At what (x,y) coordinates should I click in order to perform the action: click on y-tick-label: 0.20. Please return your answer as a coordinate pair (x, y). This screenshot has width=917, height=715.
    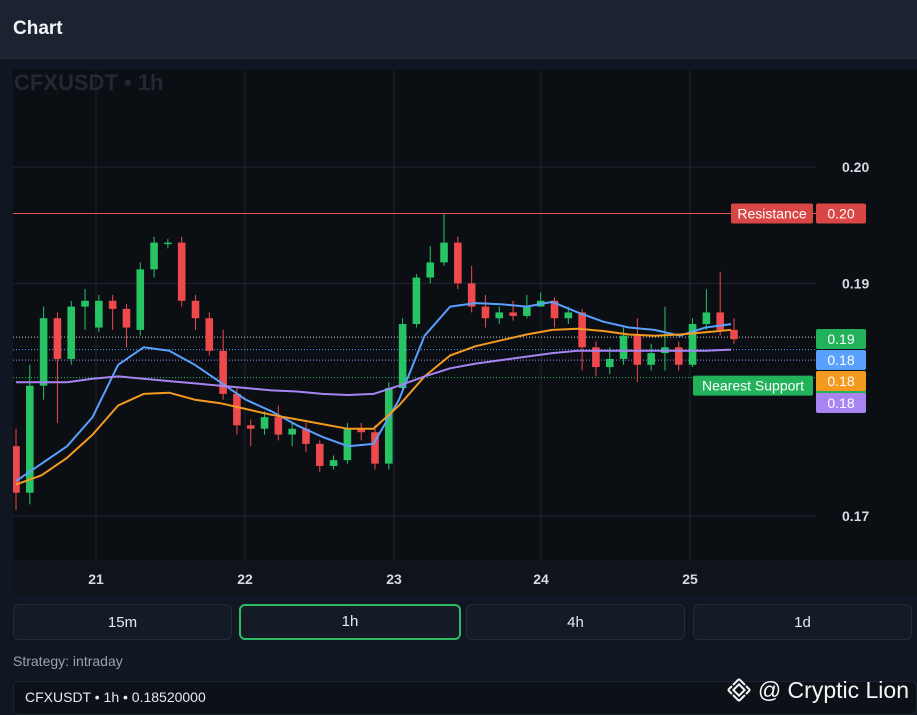
    Looking at the image, I should click on (855, 167).